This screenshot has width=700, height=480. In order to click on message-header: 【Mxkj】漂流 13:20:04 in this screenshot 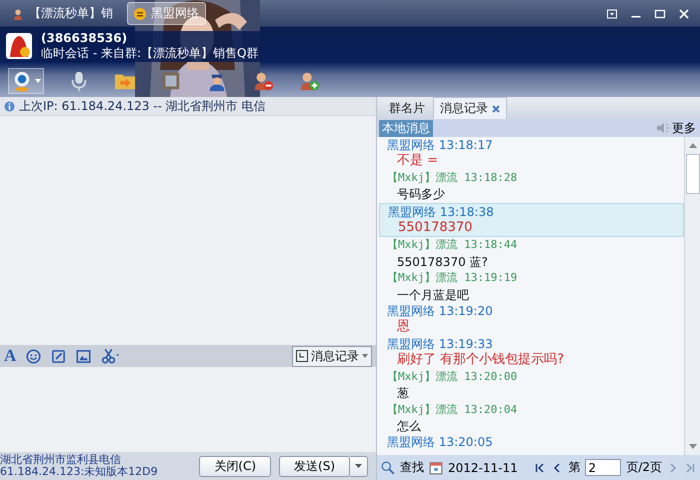, I will do `click(452, 410)`.